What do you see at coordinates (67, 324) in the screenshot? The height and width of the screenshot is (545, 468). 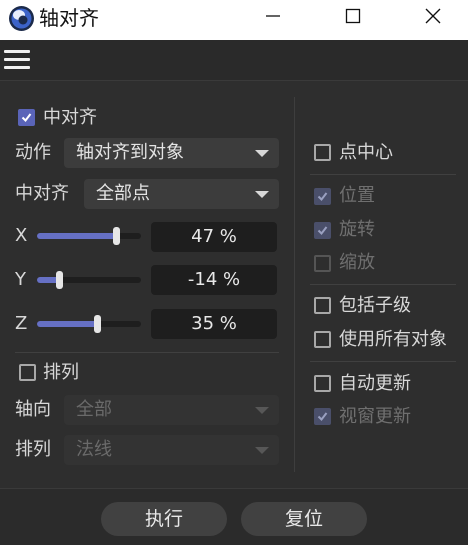 I see `axis-z-slider-fill` at bounding box center [67, 324].